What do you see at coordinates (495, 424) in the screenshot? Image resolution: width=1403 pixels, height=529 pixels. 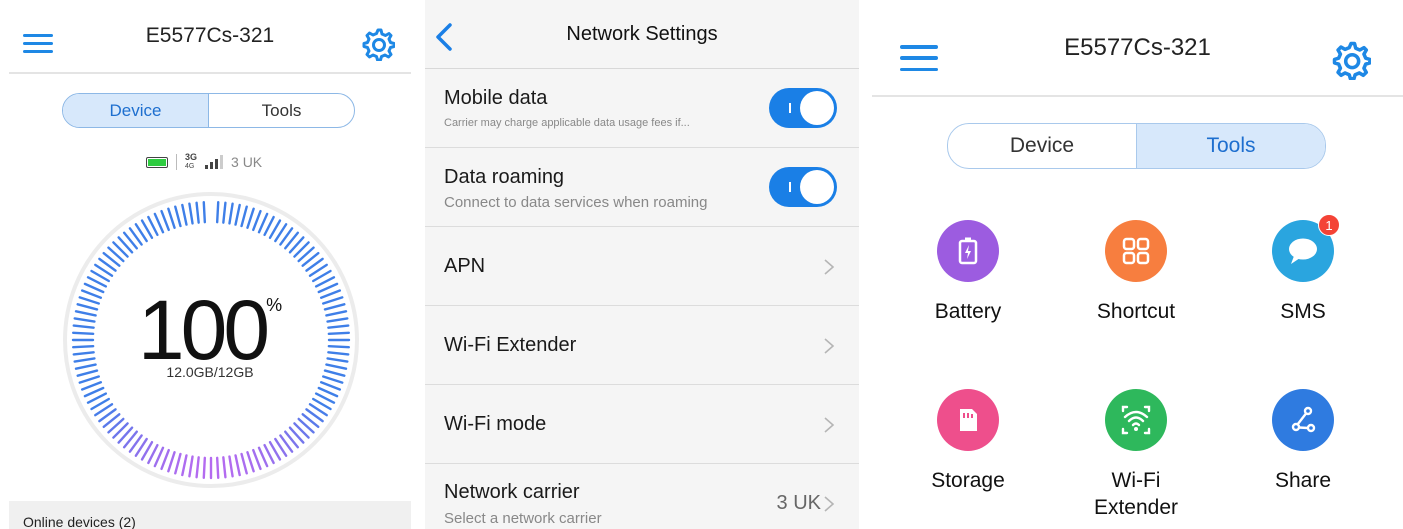 I see `wifi-mode-label: Wi-Fi mode` at bounding box center [495, 424].